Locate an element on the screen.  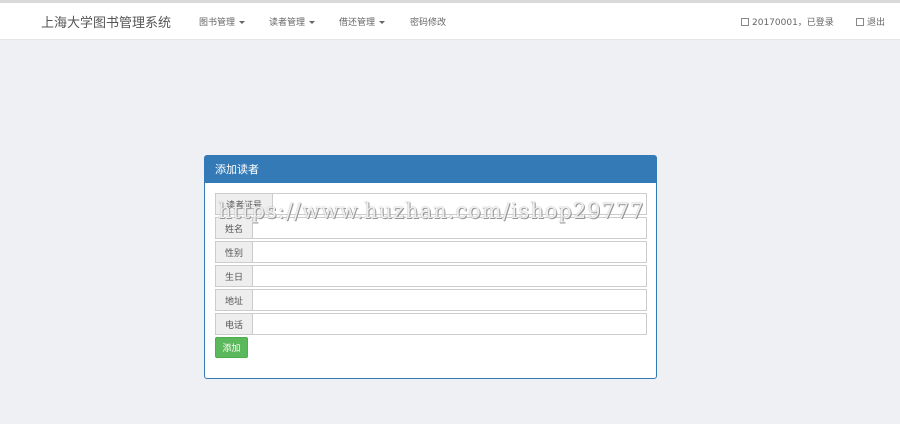
user-status-text: 20170001，已登录 is located at coordinates (793, 23).